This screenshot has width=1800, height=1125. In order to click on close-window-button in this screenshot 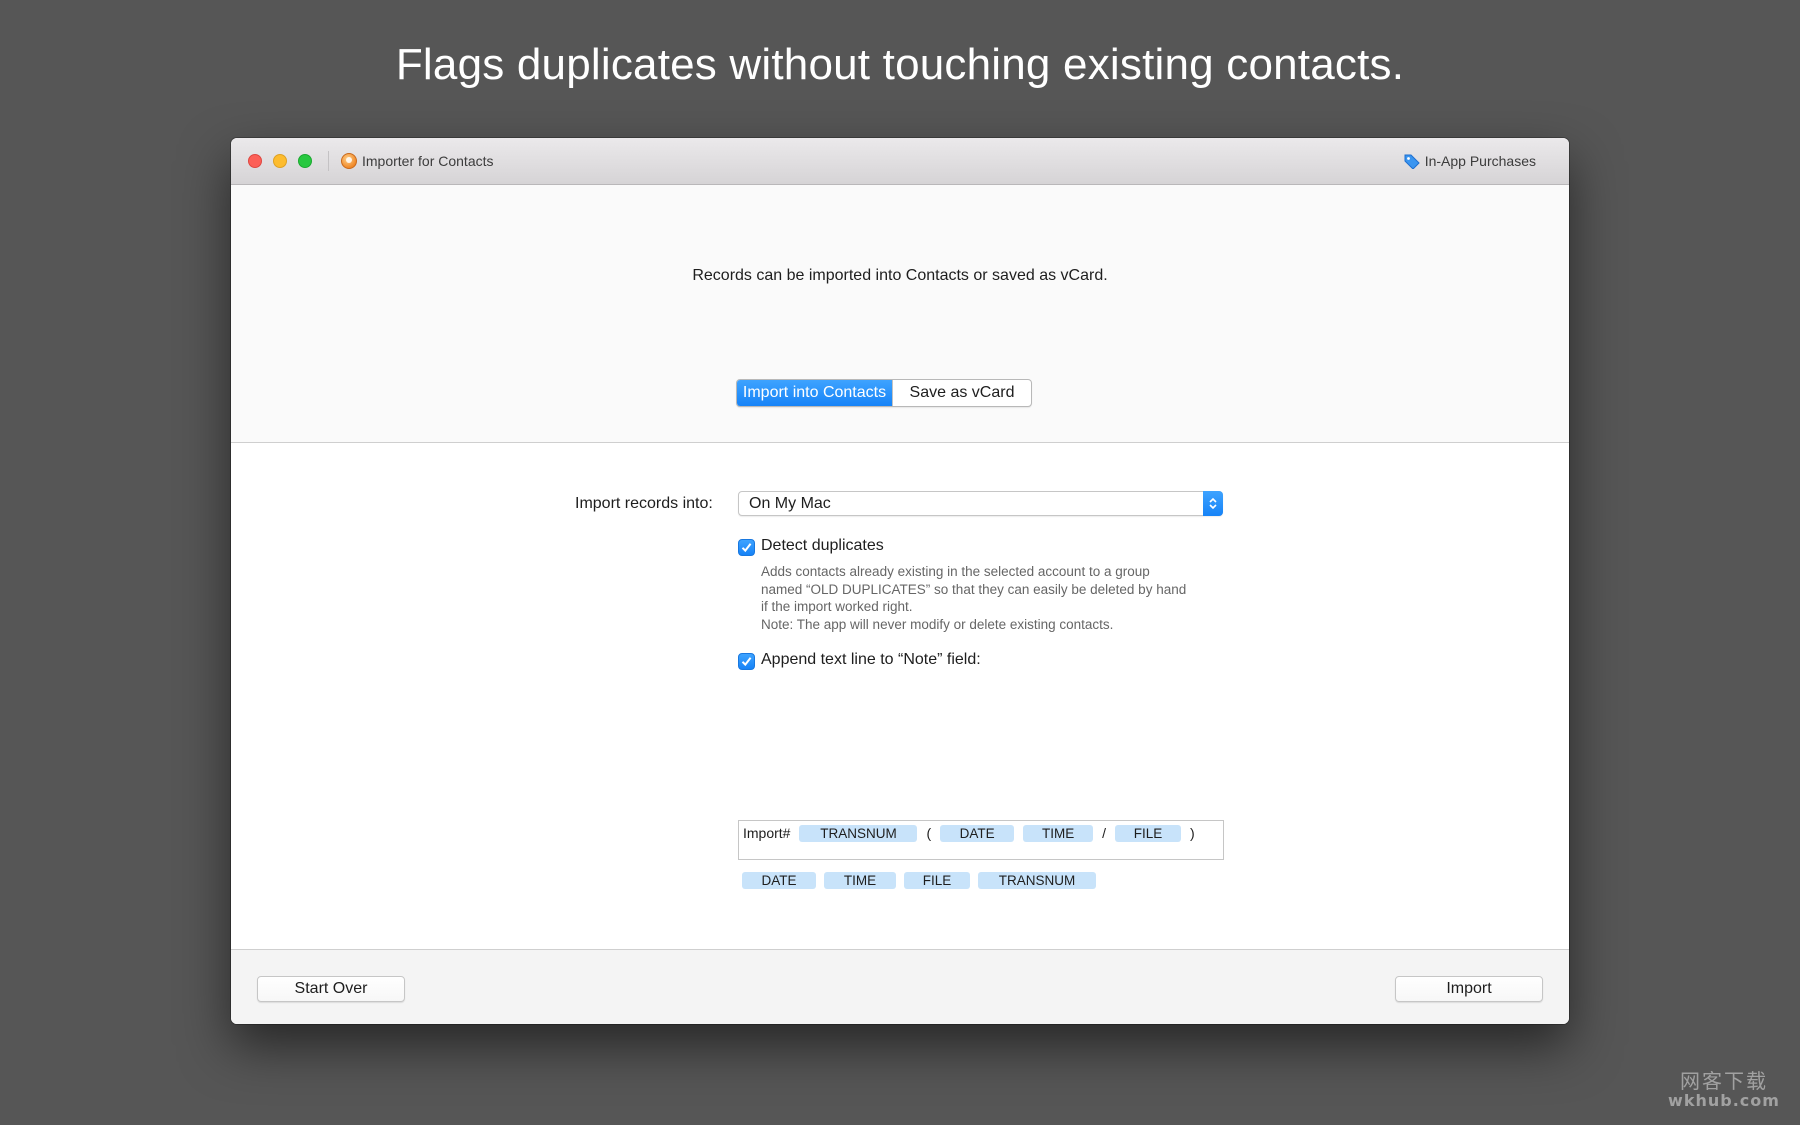, I will do `click(255, 161)`.